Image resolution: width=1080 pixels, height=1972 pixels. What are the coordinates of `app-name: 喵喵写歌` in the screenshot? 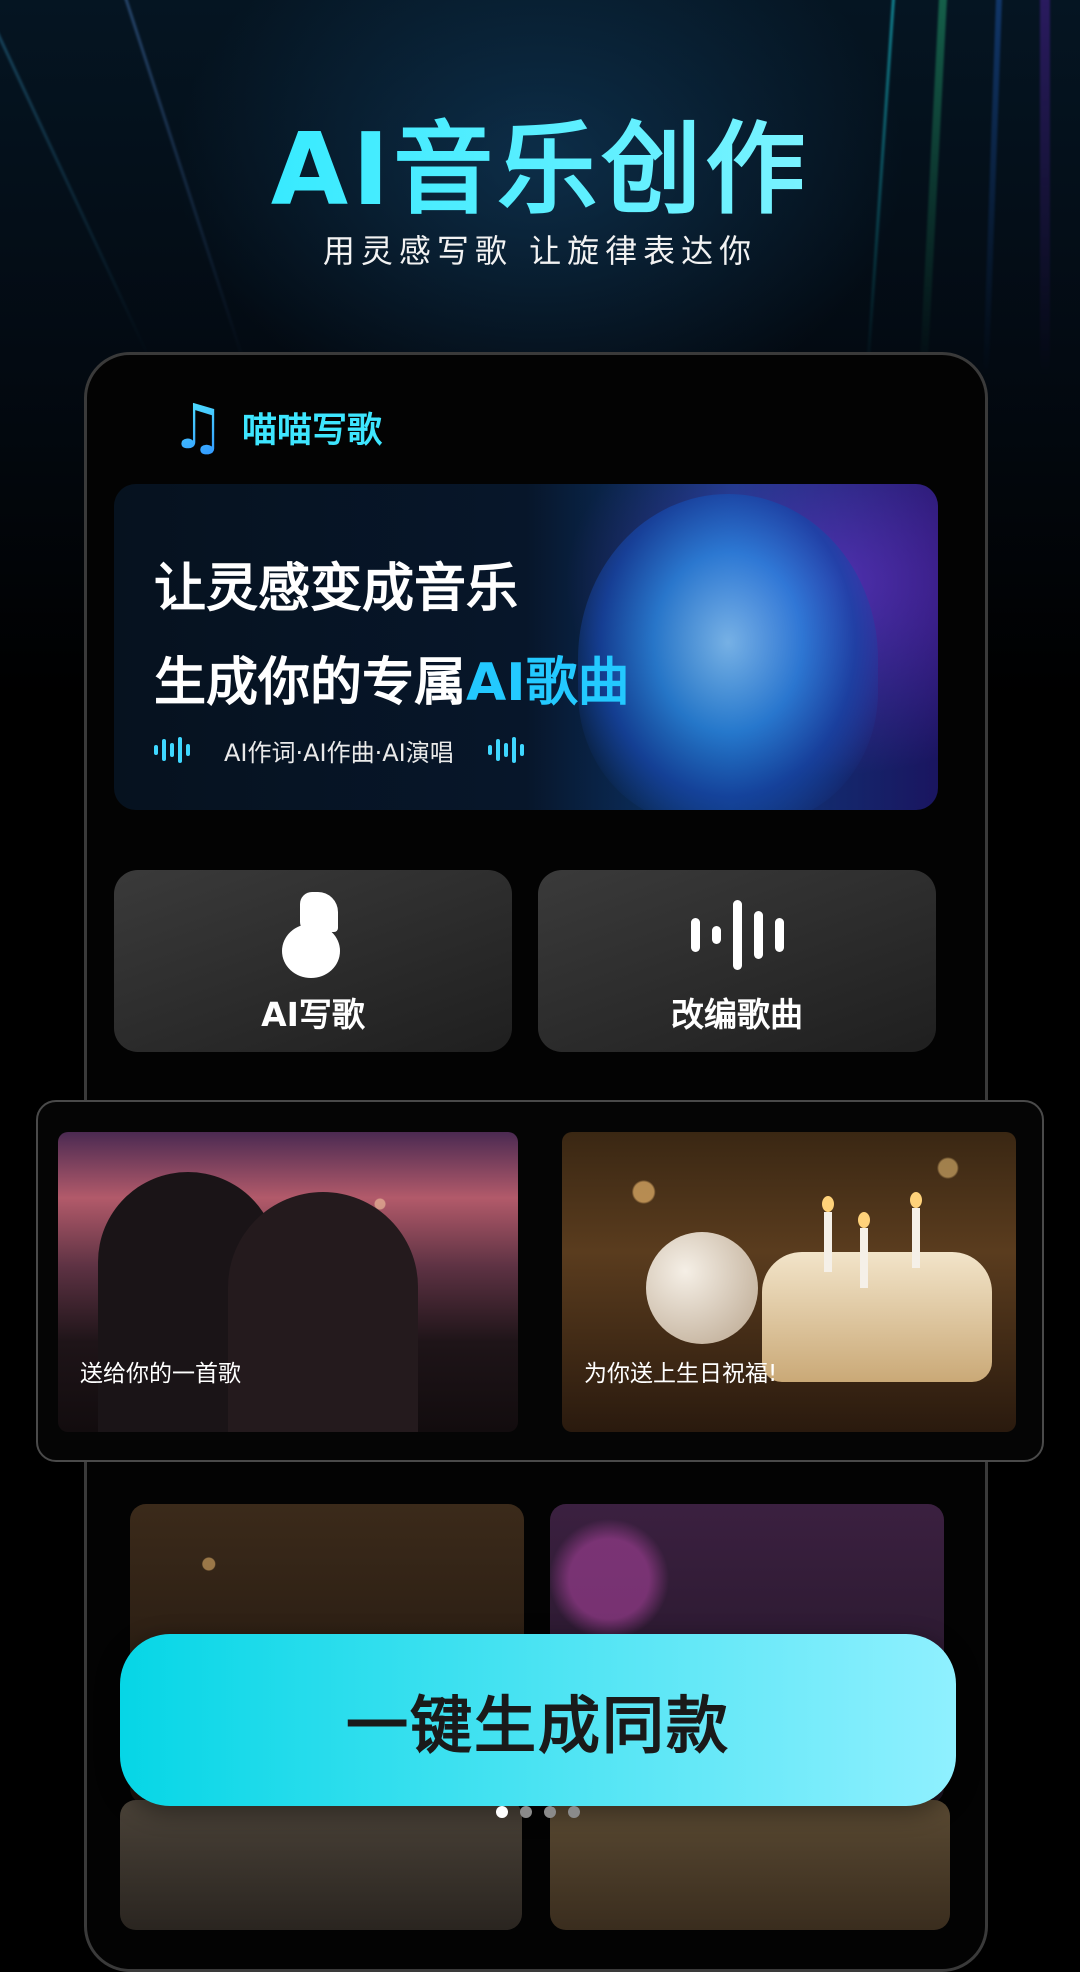 It's located at (312, 430).